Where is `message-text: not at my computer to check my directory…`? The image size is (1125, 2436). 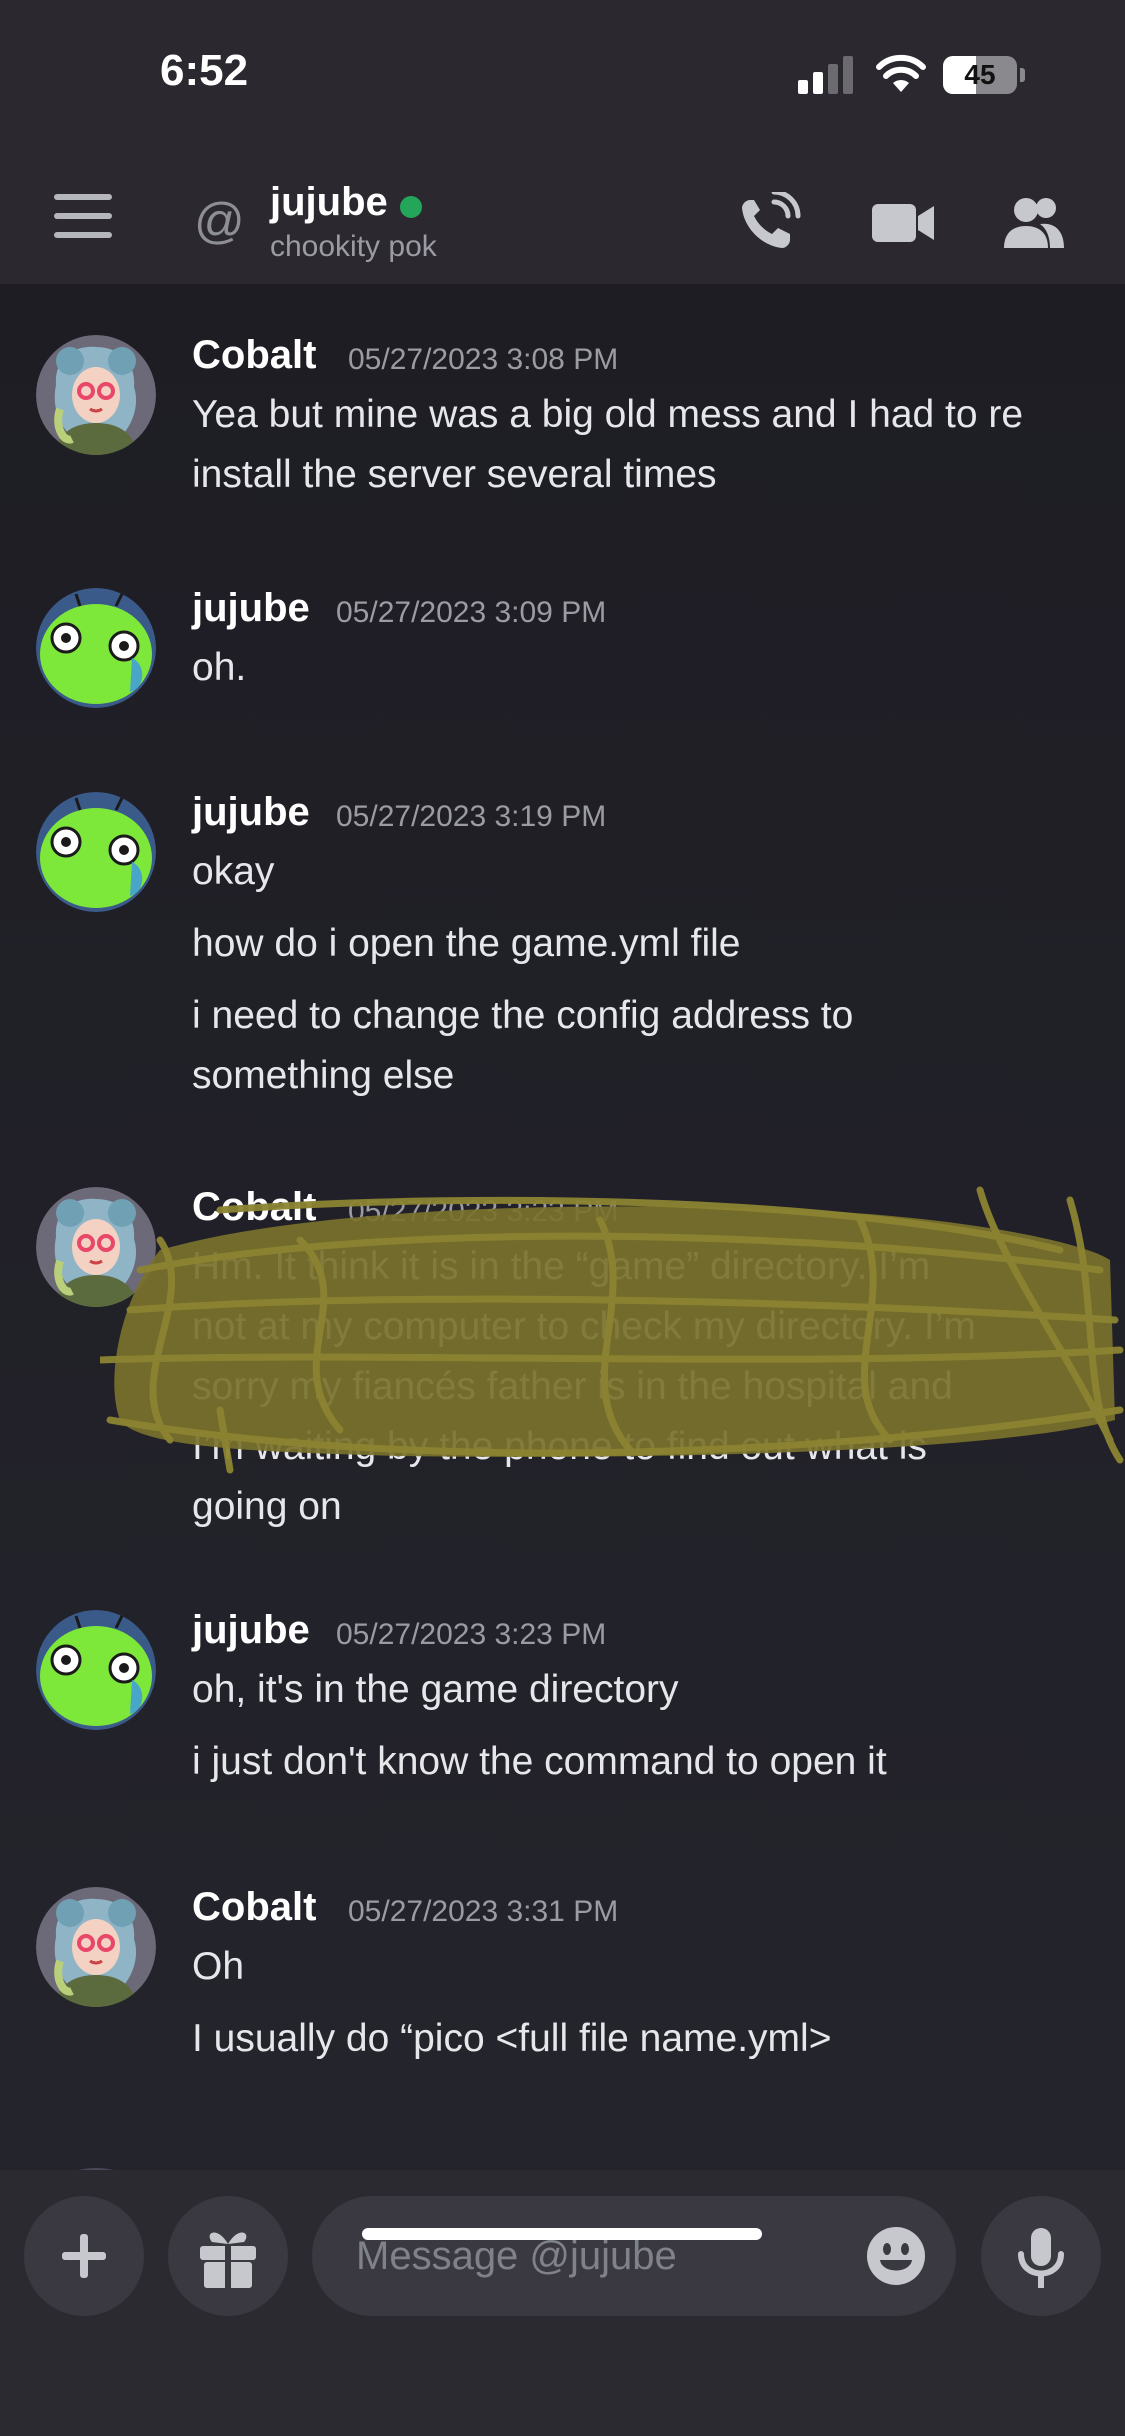 message-text: not at my computer to check my directory… is located at coordinates (642, 1327).